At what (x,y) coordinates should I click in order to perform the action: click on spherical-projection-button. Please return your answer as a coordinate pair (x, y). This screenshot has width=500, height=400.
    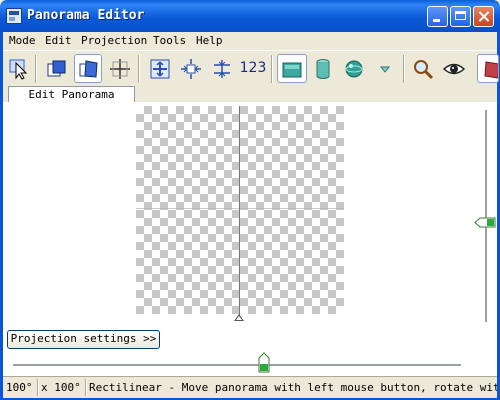
    Looking at the image, I should click on (354, 68).